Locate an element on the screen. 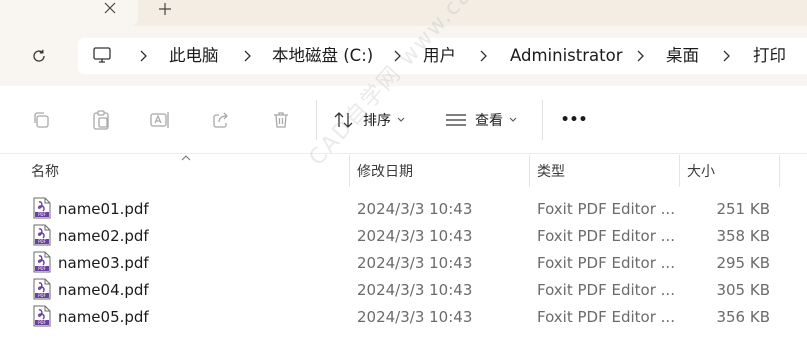 The width and height of the screenshot is (807, 364). column-date: 修改日期 is located at coordinates (443, 171).